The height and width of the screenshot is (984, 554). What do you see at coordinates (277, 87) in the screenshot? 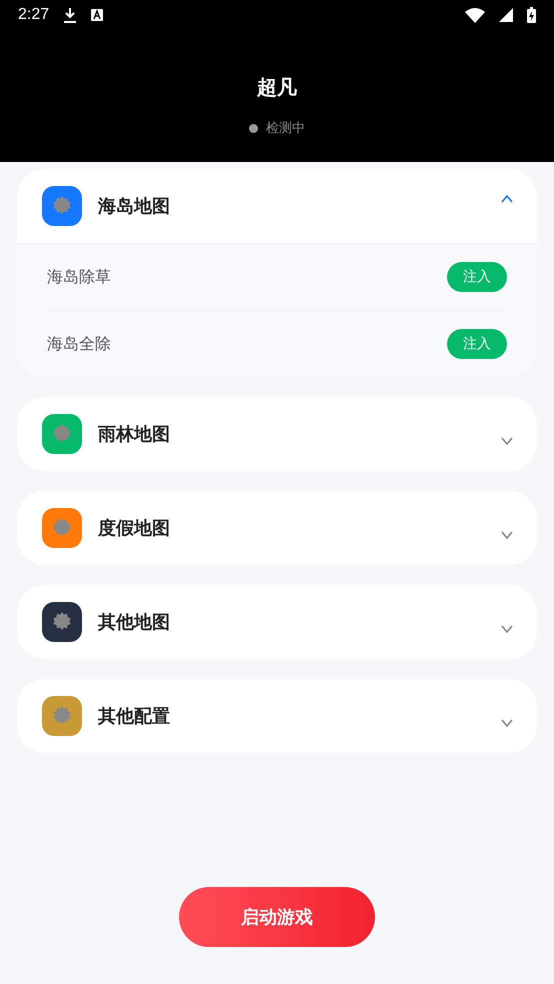
I see `app-title: 超凡` at bounding box center [277, 87].